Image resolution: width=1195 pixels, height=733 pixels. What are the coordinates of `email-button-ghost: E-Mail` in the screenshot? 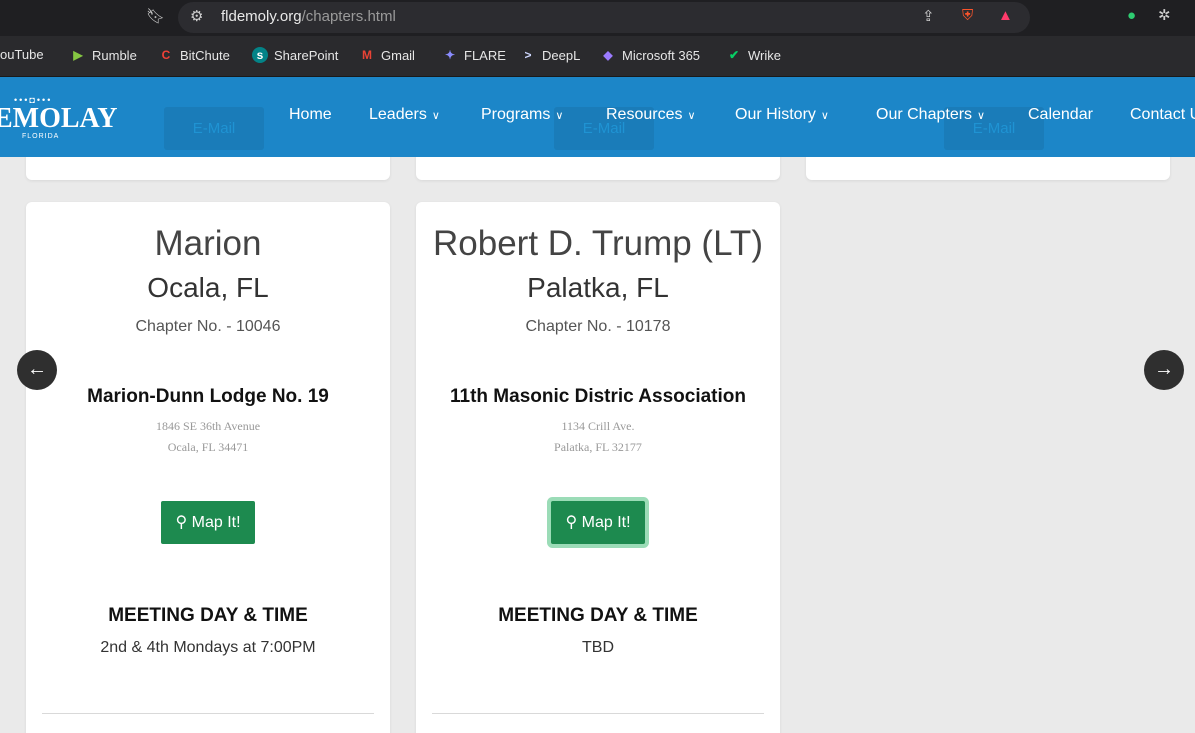 It's located at (214, 128).